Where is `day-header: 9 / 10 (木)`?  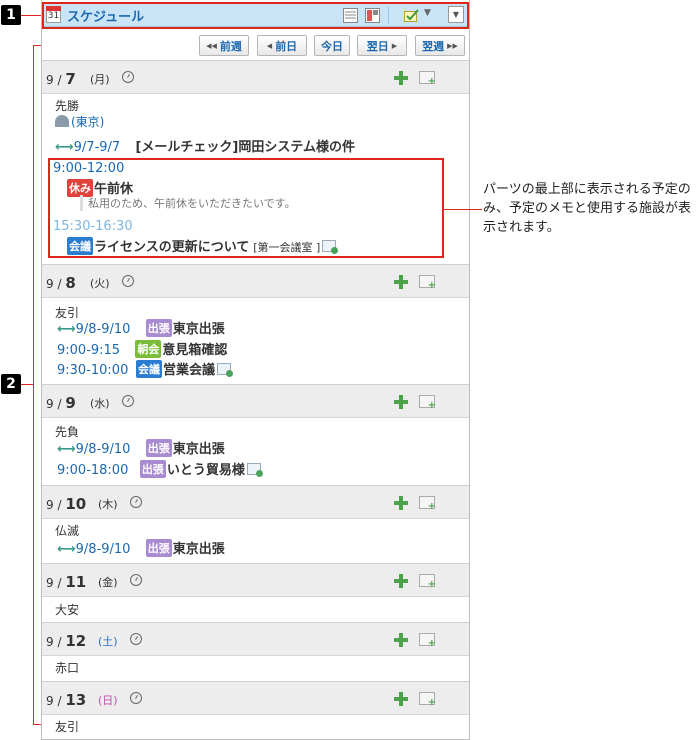
day-header: 9 / 10 (木) is located at coordinates (255, 502).